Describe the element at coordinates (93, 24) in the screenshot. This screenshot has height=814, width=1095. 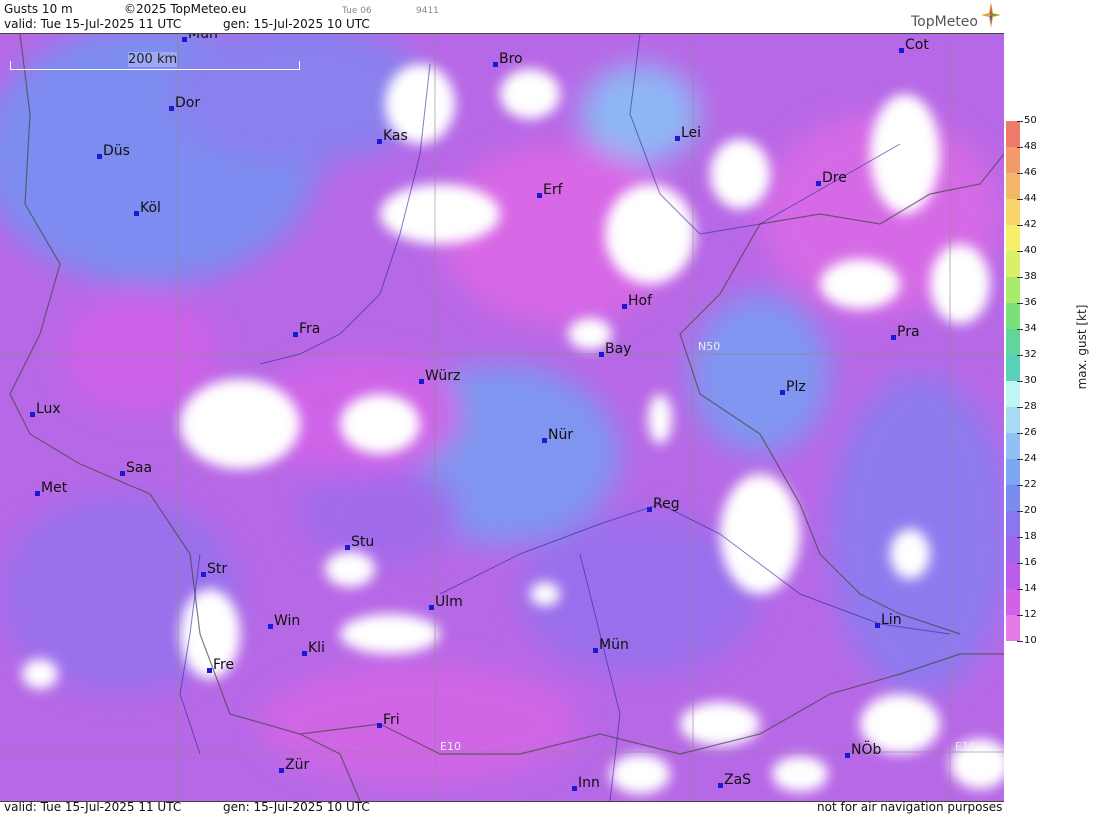
I see `valid-time: valid: Tue 15-Jul-2025 11 UTC` at that location.